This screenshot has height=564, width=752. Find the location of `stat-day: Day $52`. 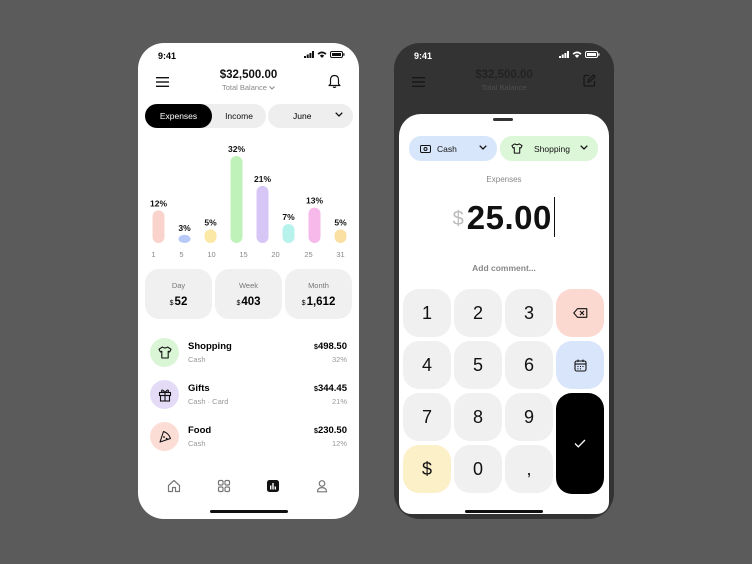

stat-day: Day $52 is located at coordinates (178, 294).